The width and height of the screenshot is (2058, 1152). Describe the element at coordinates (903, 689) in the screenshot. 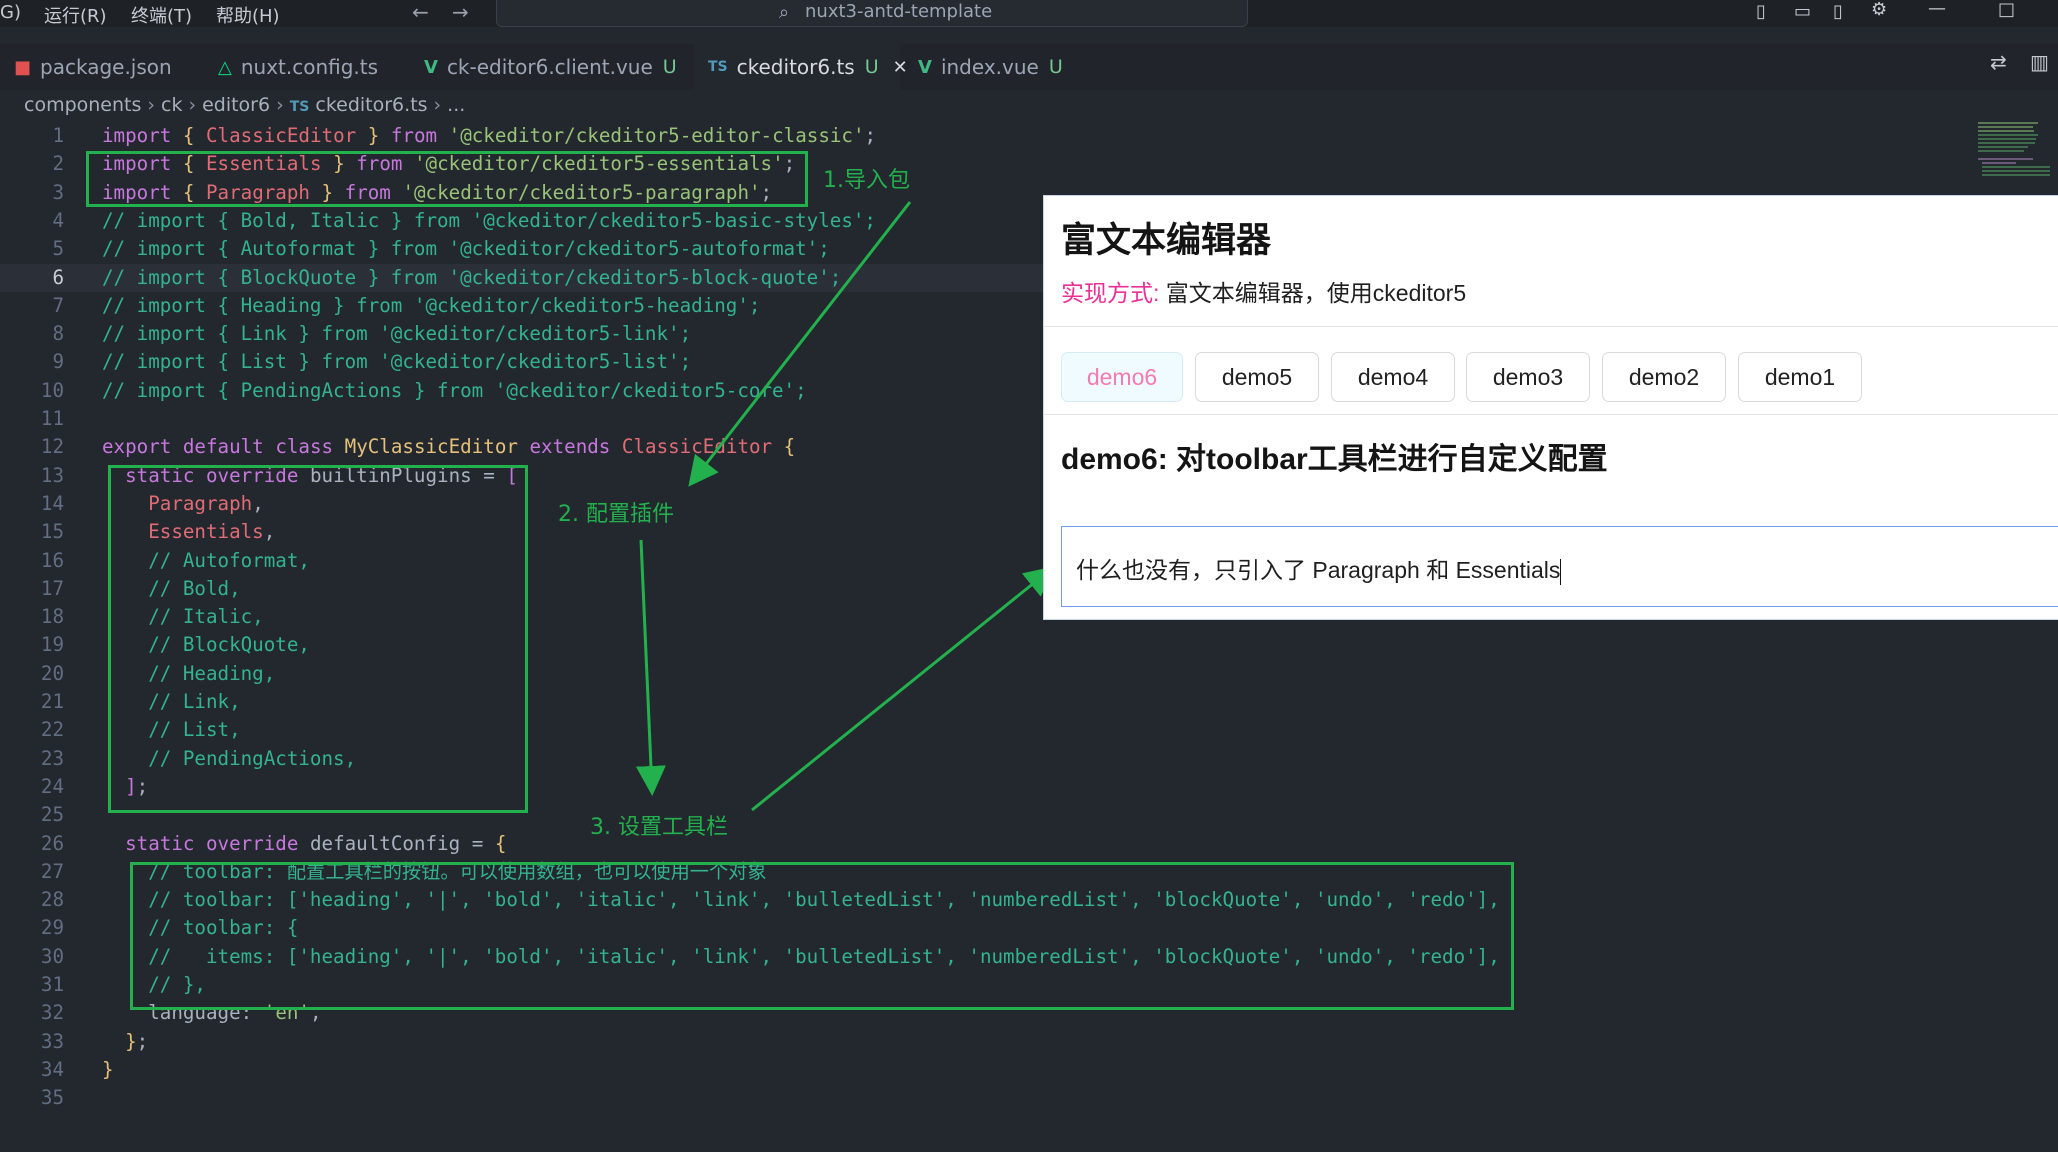

I see `arrow-step3` at that location.